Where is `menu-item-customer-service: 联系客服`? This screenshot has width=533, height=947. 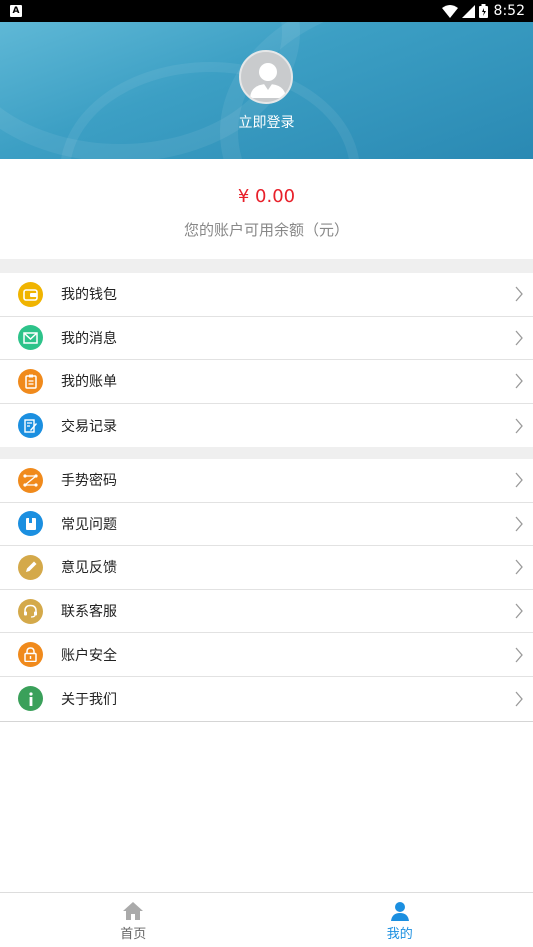 menu-item-customer-service: 联系客服 is located at coordinates (266, 612).